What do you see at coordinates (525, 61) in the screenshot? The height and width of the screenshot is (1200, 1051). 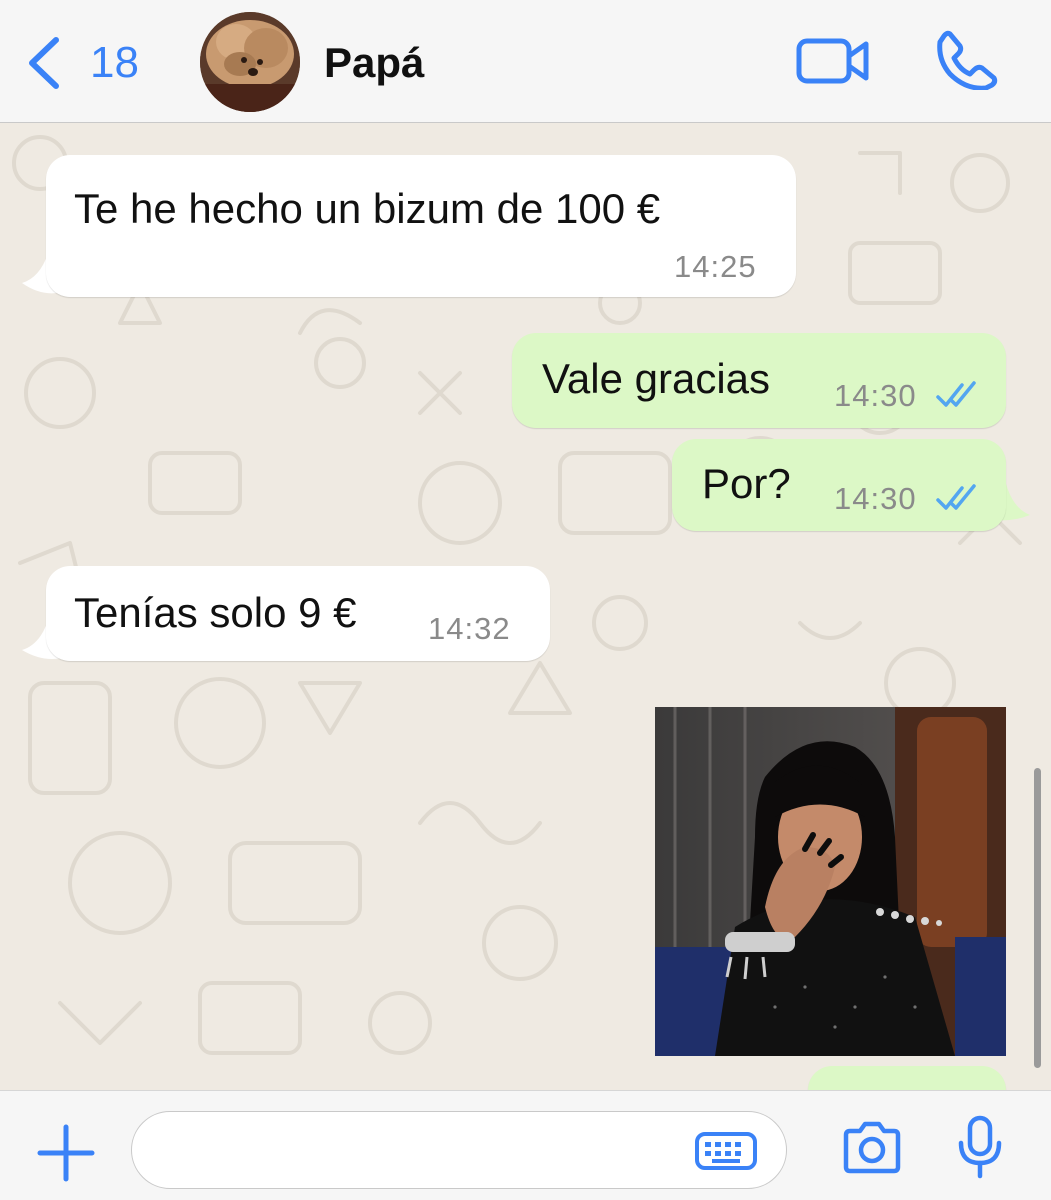 I see `chat-header: 18 Papá` at bounding box center [525, 61].